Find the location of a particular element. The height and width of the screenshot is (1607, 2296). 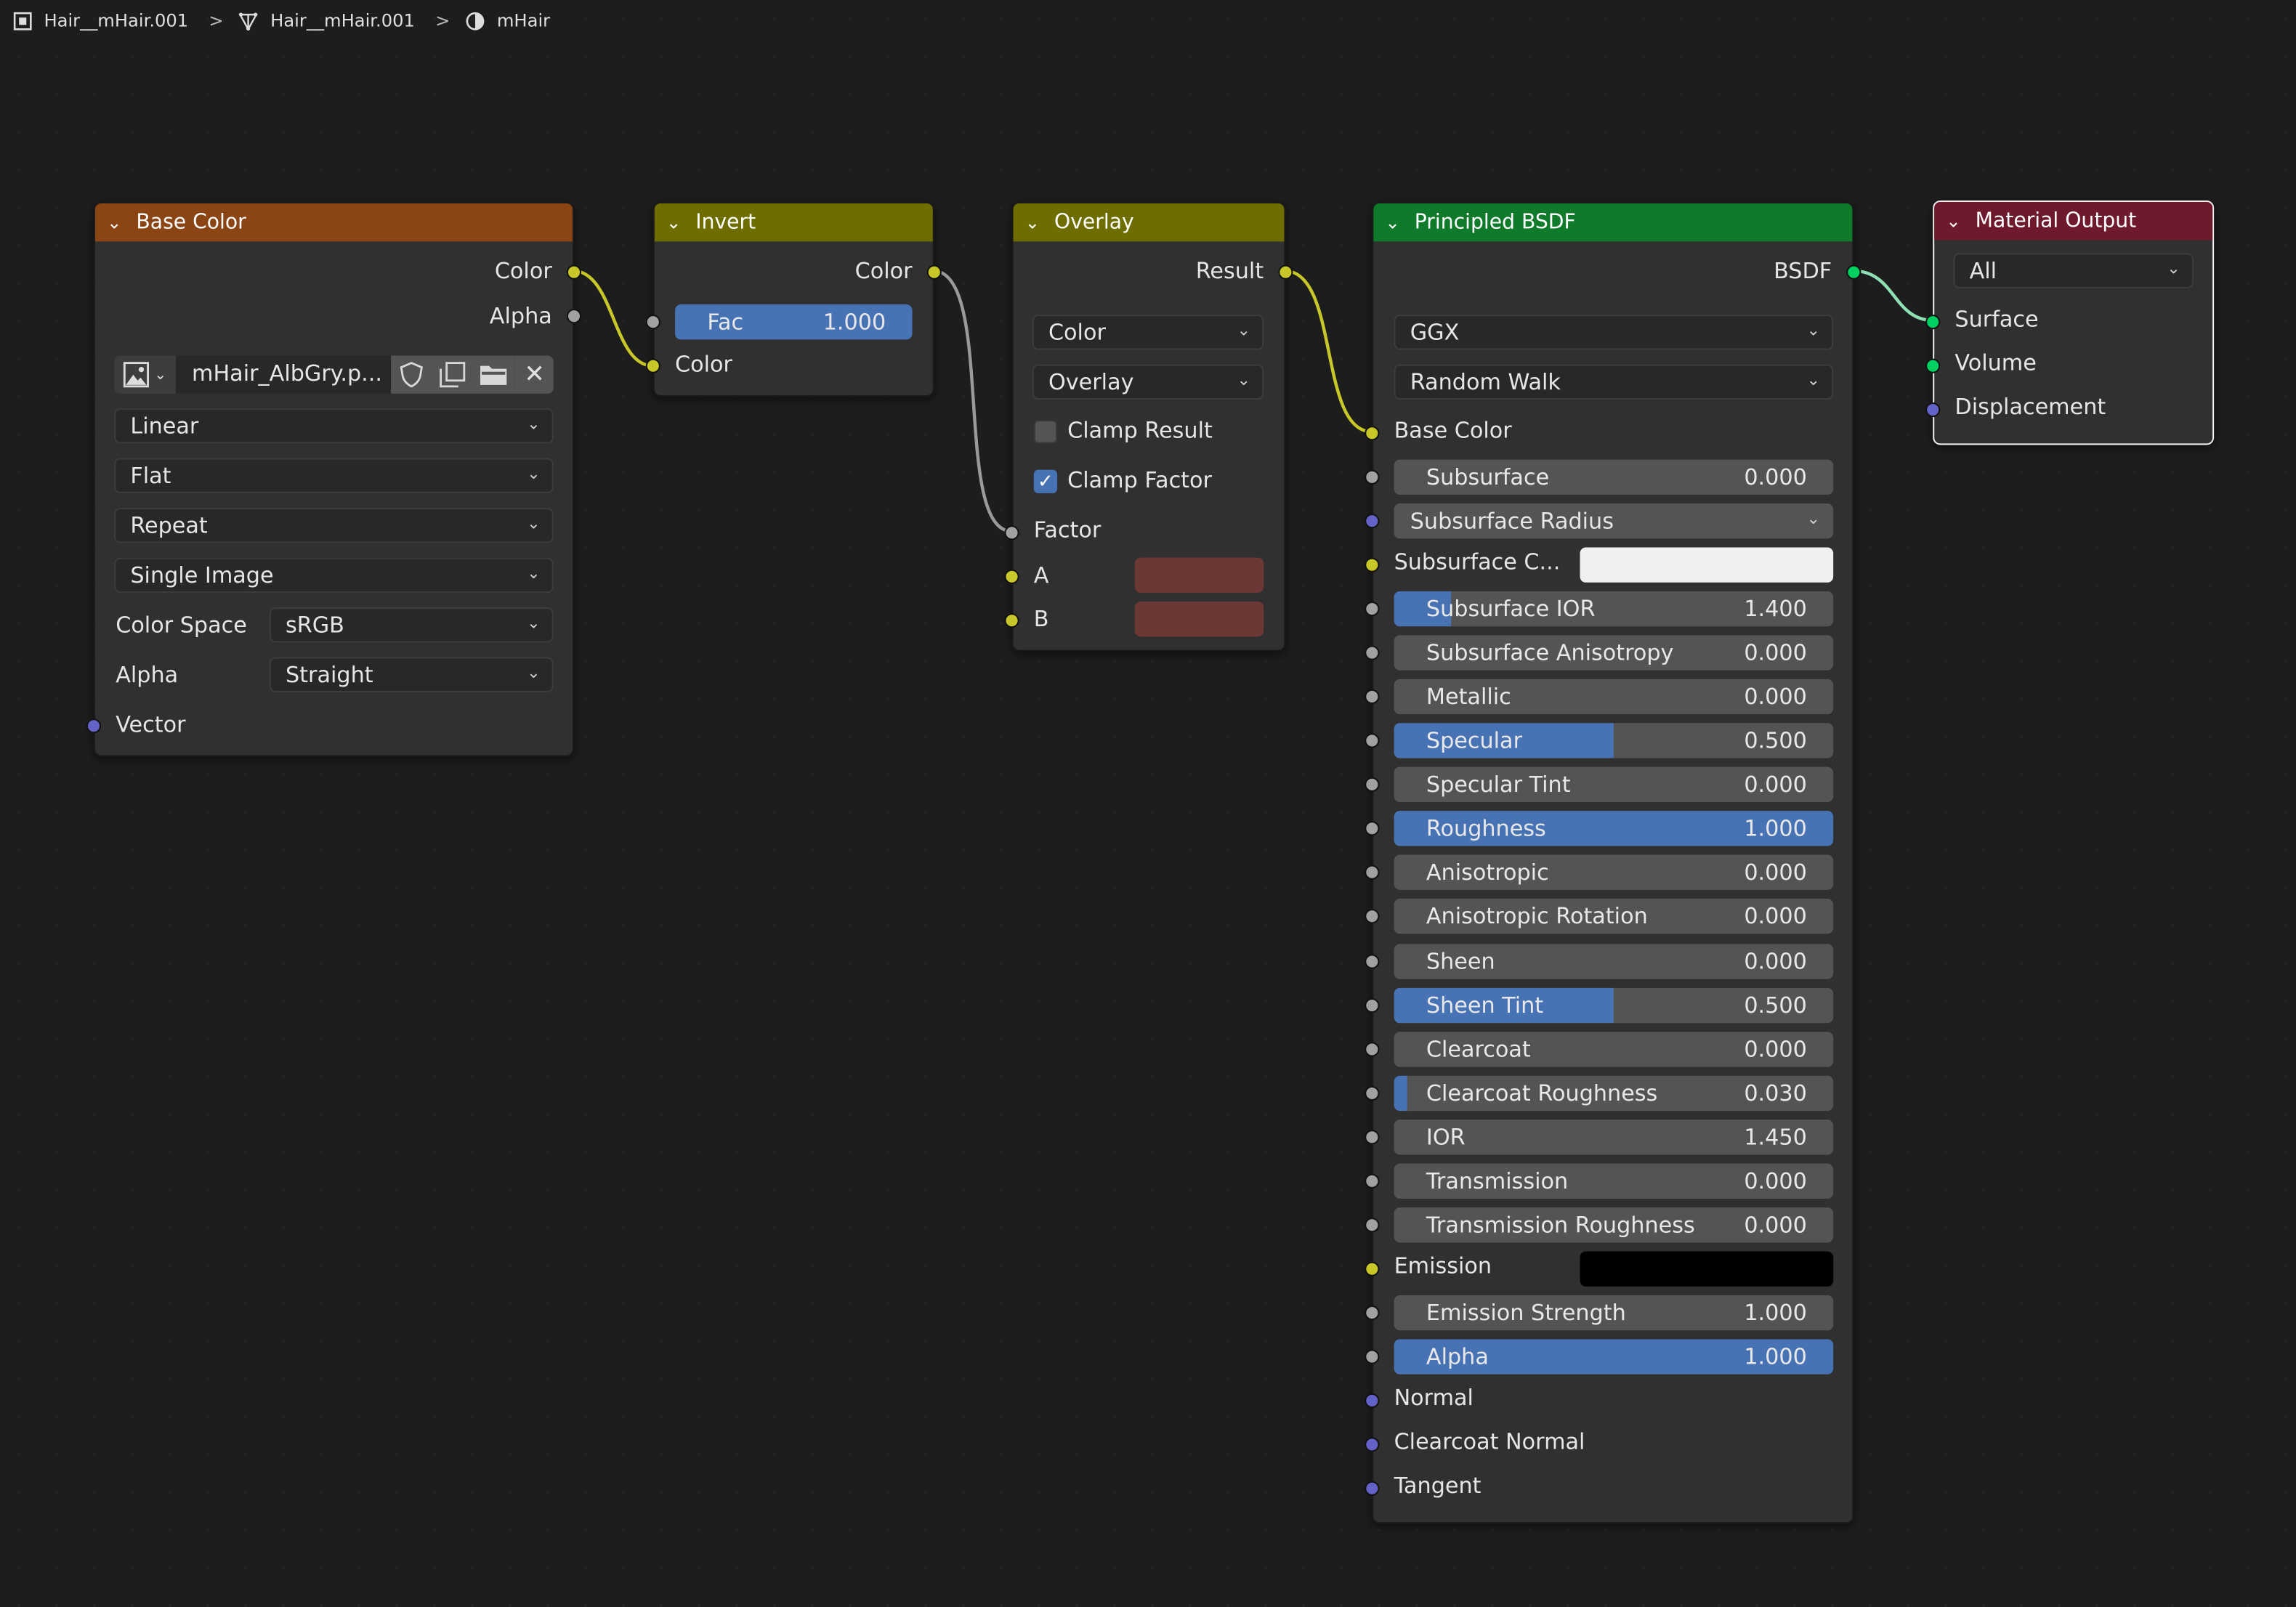

input-socket-base-color is located at coordinates (1372, 433).